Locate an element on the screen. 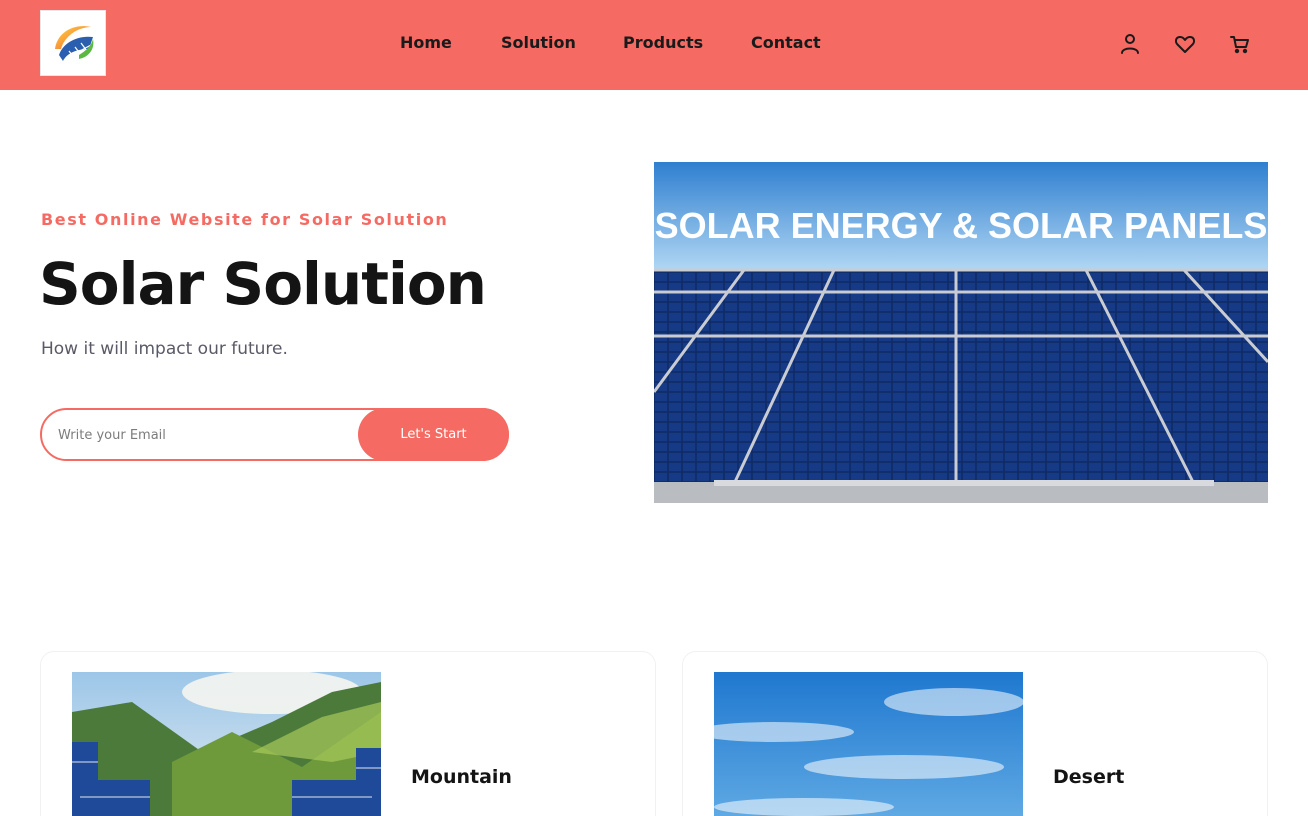 The width and height of the screenshot is (1308, 816). nav-products-link: Products is located at coordinates (663, 42).